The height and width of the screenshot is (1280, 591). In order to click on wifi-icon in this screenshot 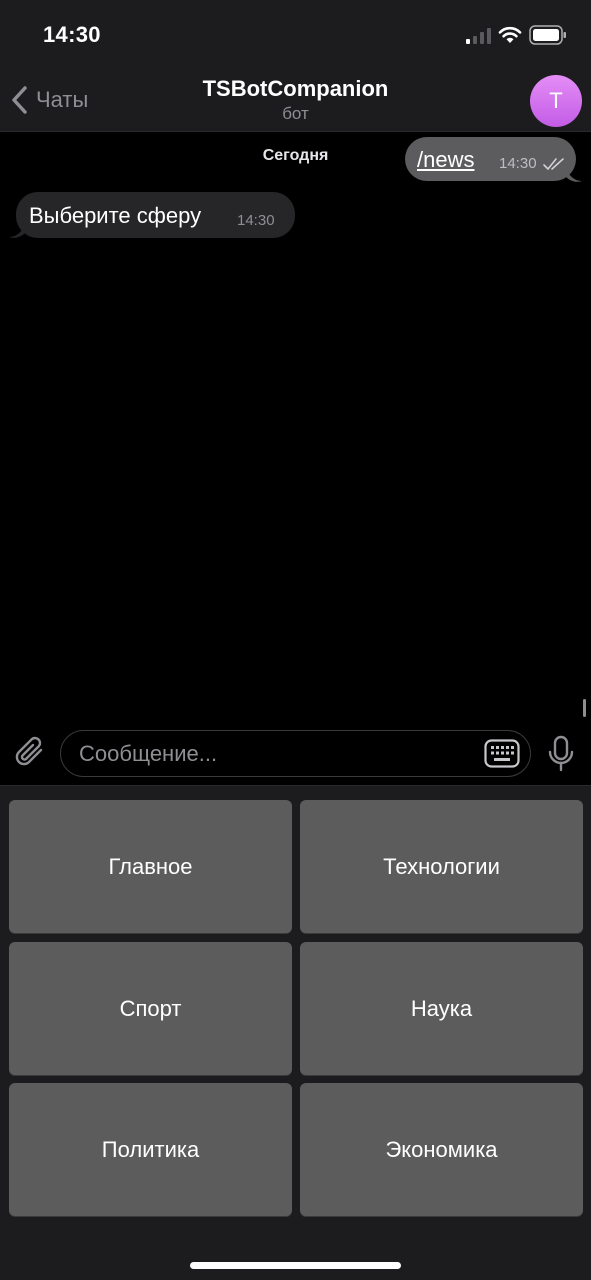, I will do `click(510, 34)`.